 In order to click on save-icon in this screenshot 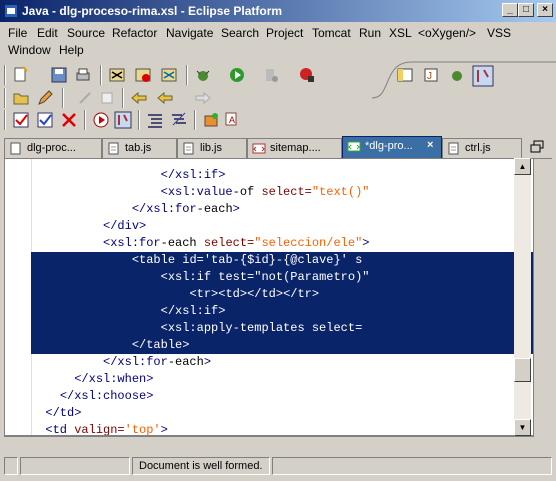, I will do `click(59, 75)`.